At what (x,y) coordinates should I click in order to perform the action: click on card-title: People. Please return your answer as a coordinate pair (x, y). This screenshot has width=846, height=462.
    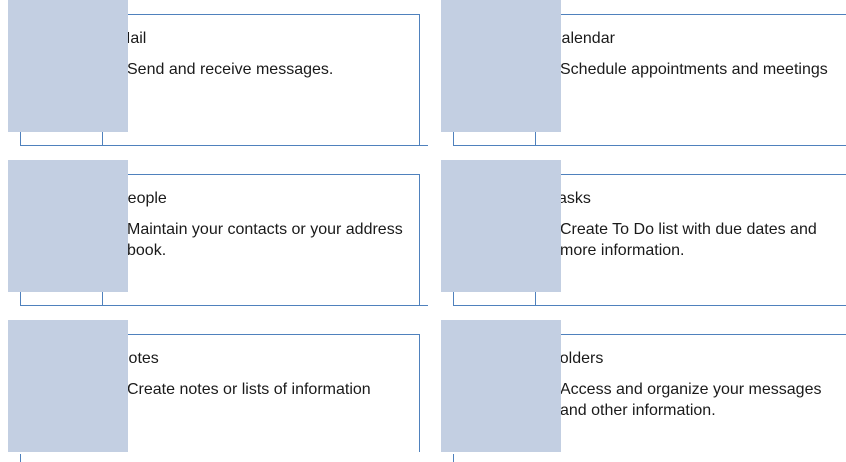
    Looking at the image, I should click on (142, 198).